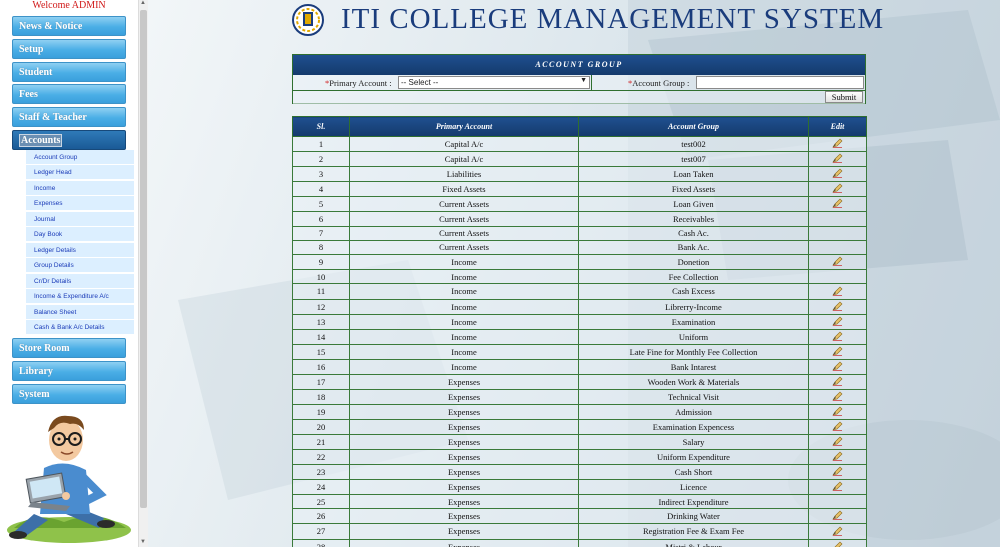 The width and height of the screenshot is (1000, 547). I want to click on submenu-income: Income, so click(80, 188).